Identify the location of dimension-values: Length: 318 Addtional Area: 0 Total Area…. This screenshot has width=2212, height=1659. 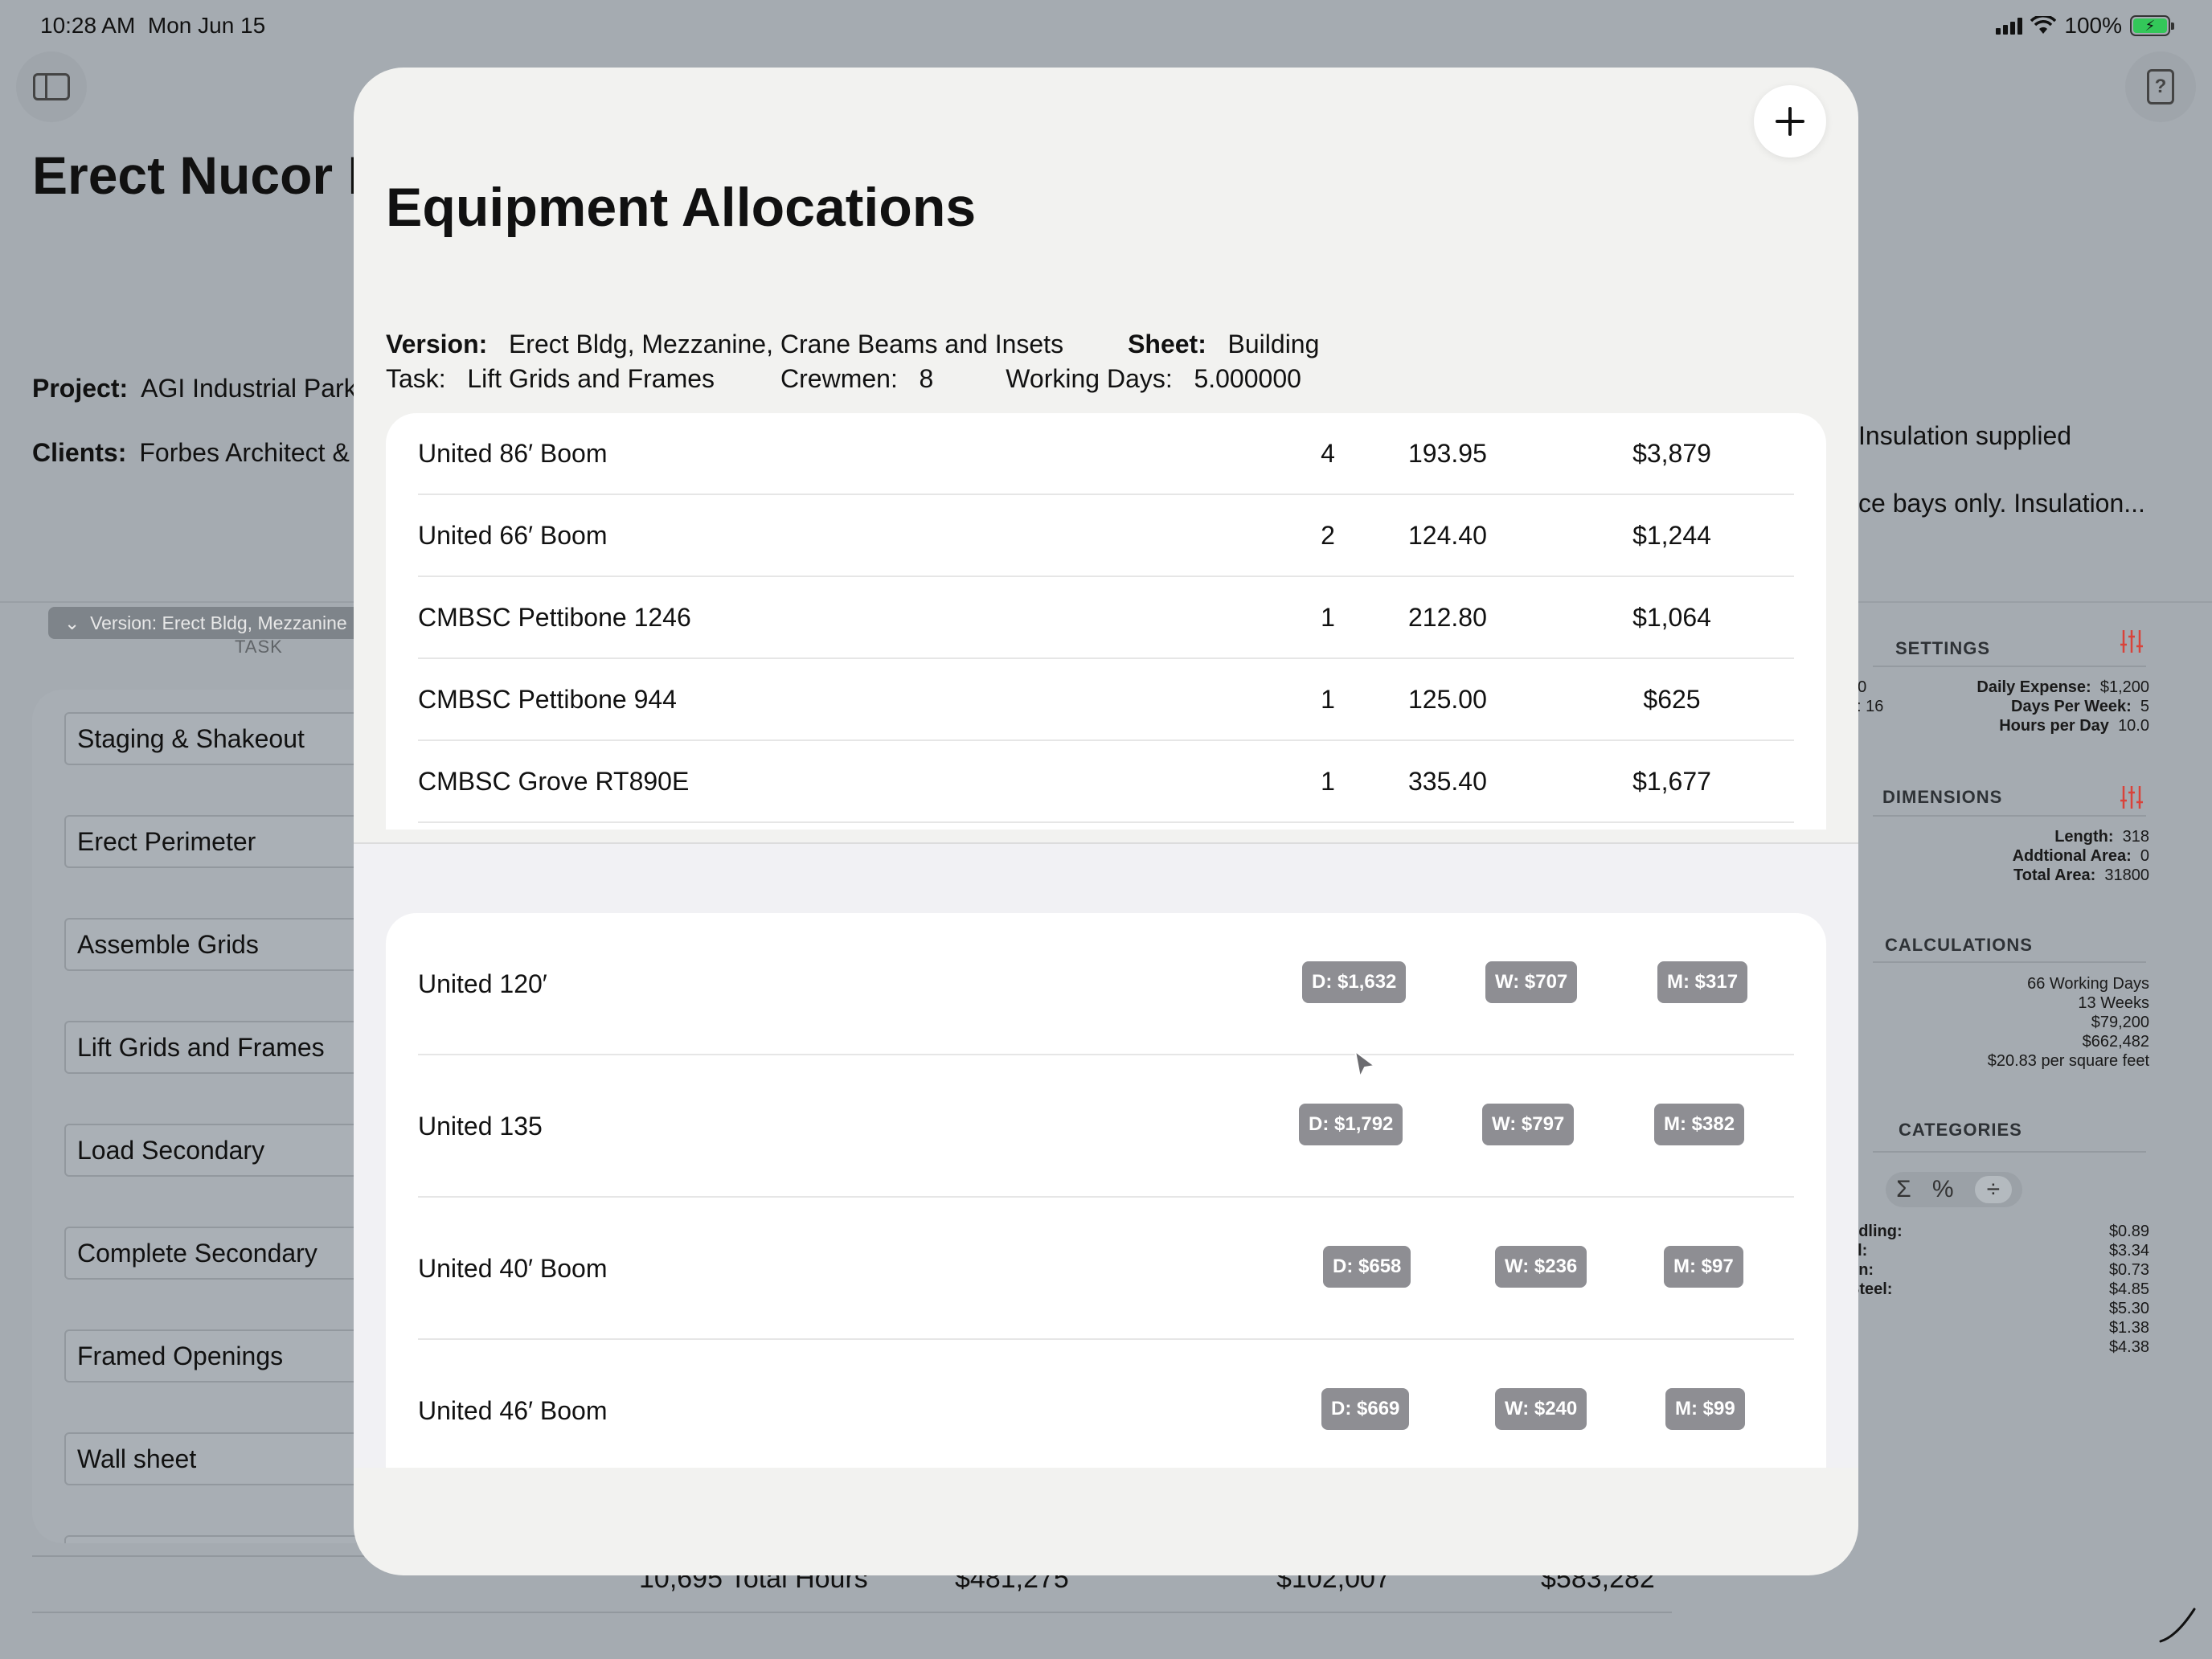
(2080, 856).